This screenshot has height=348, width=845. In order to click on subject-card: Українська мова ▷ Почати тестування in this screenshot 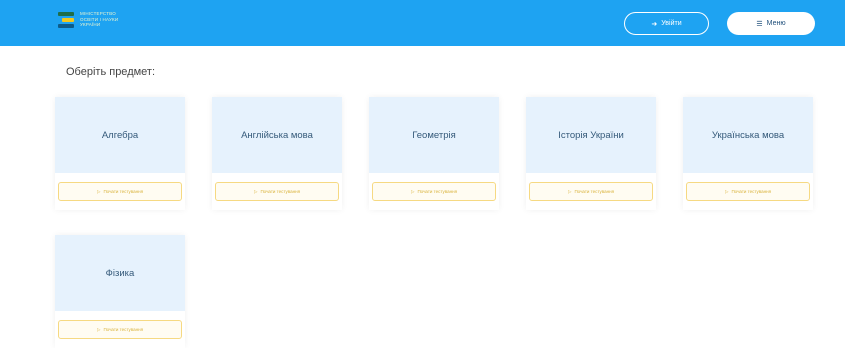, I will do `click(748, 153)`.